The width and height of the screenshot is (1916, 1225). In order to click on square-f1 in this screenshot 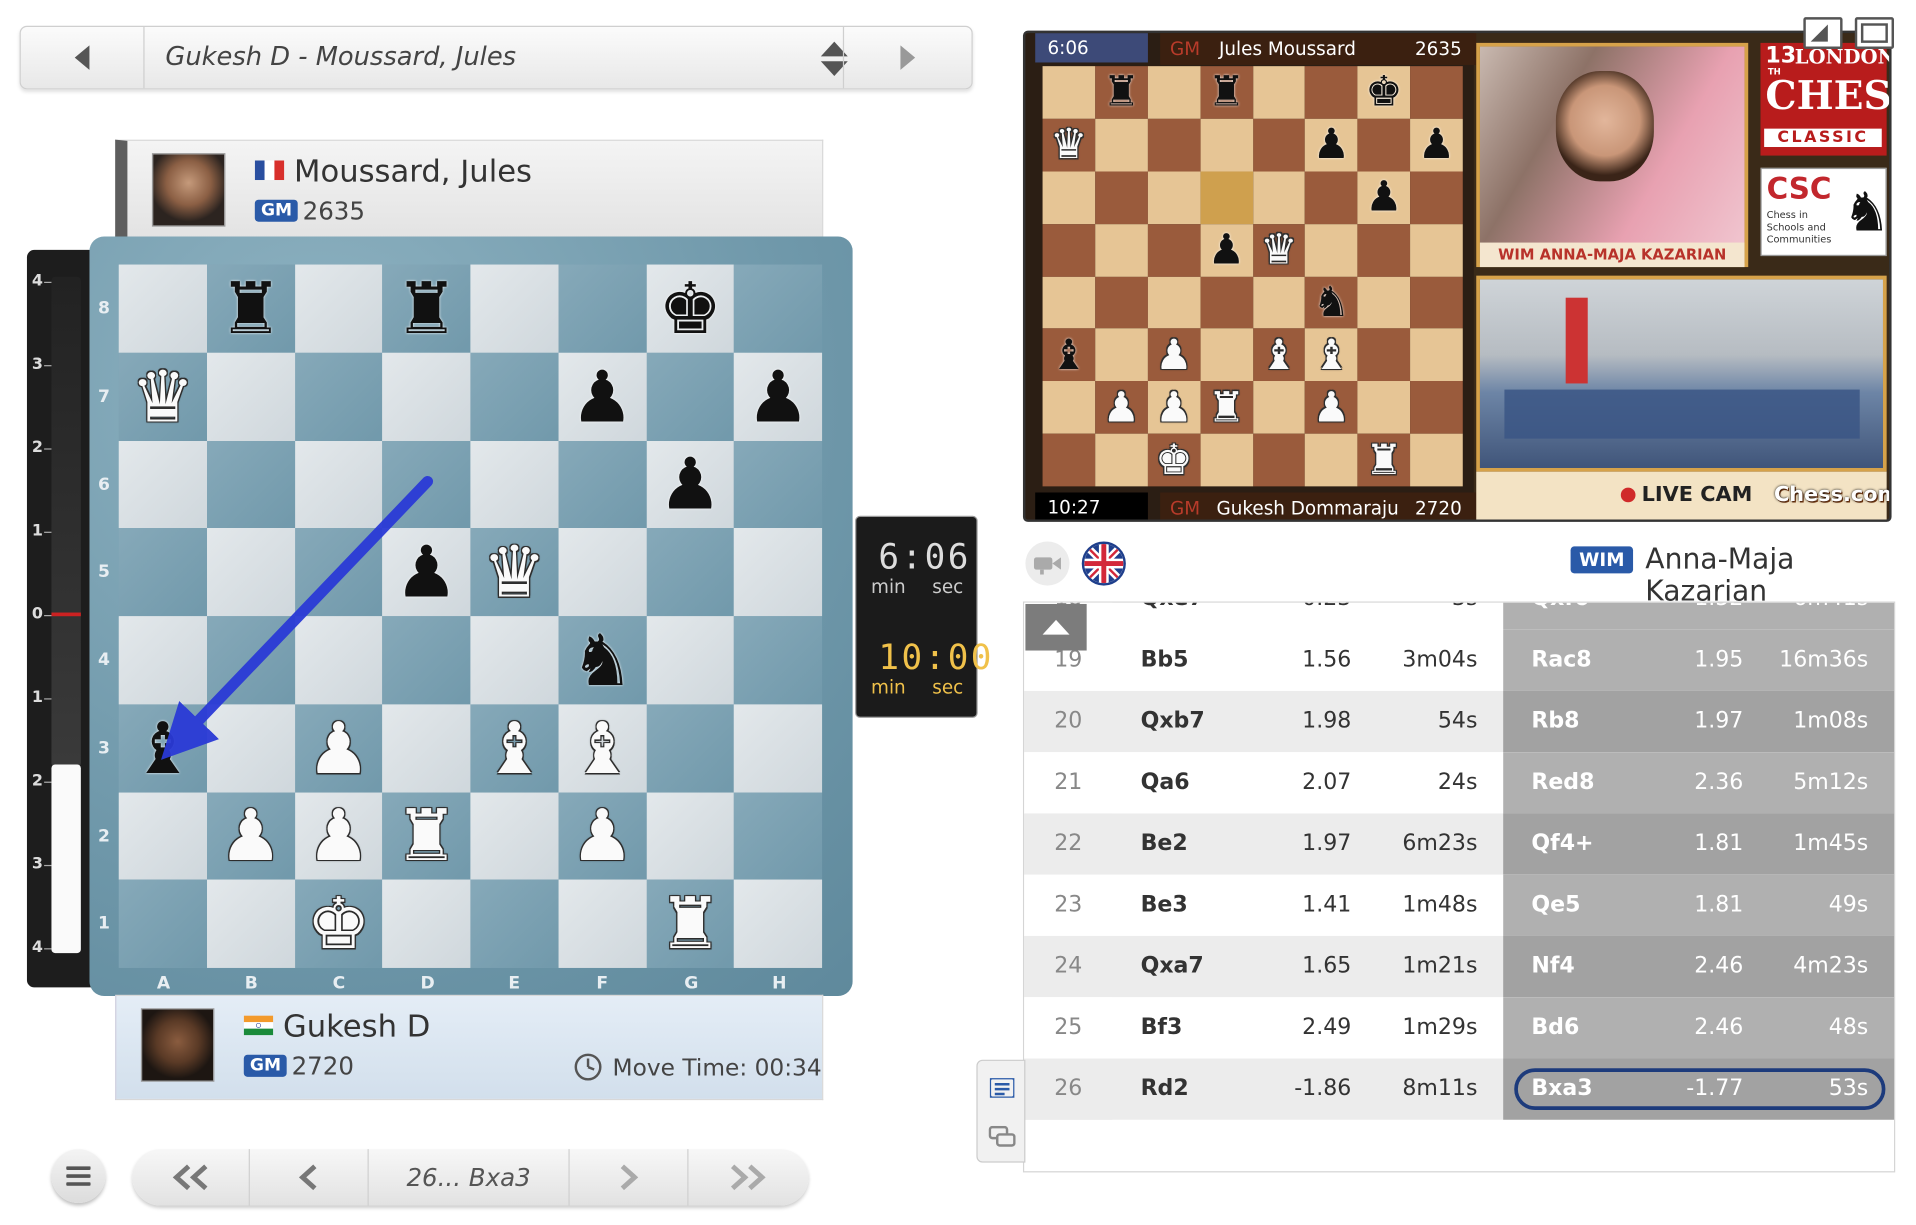, I will do `click(602, 923)`.